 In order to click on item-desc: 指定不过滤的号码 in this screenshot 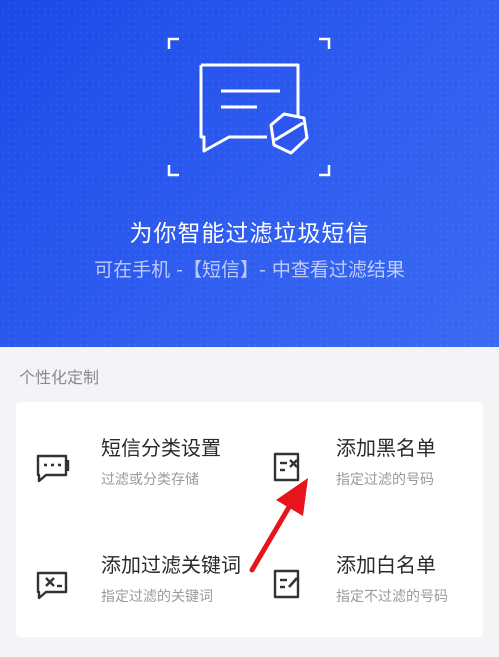, I will do `click(392, 597)`.